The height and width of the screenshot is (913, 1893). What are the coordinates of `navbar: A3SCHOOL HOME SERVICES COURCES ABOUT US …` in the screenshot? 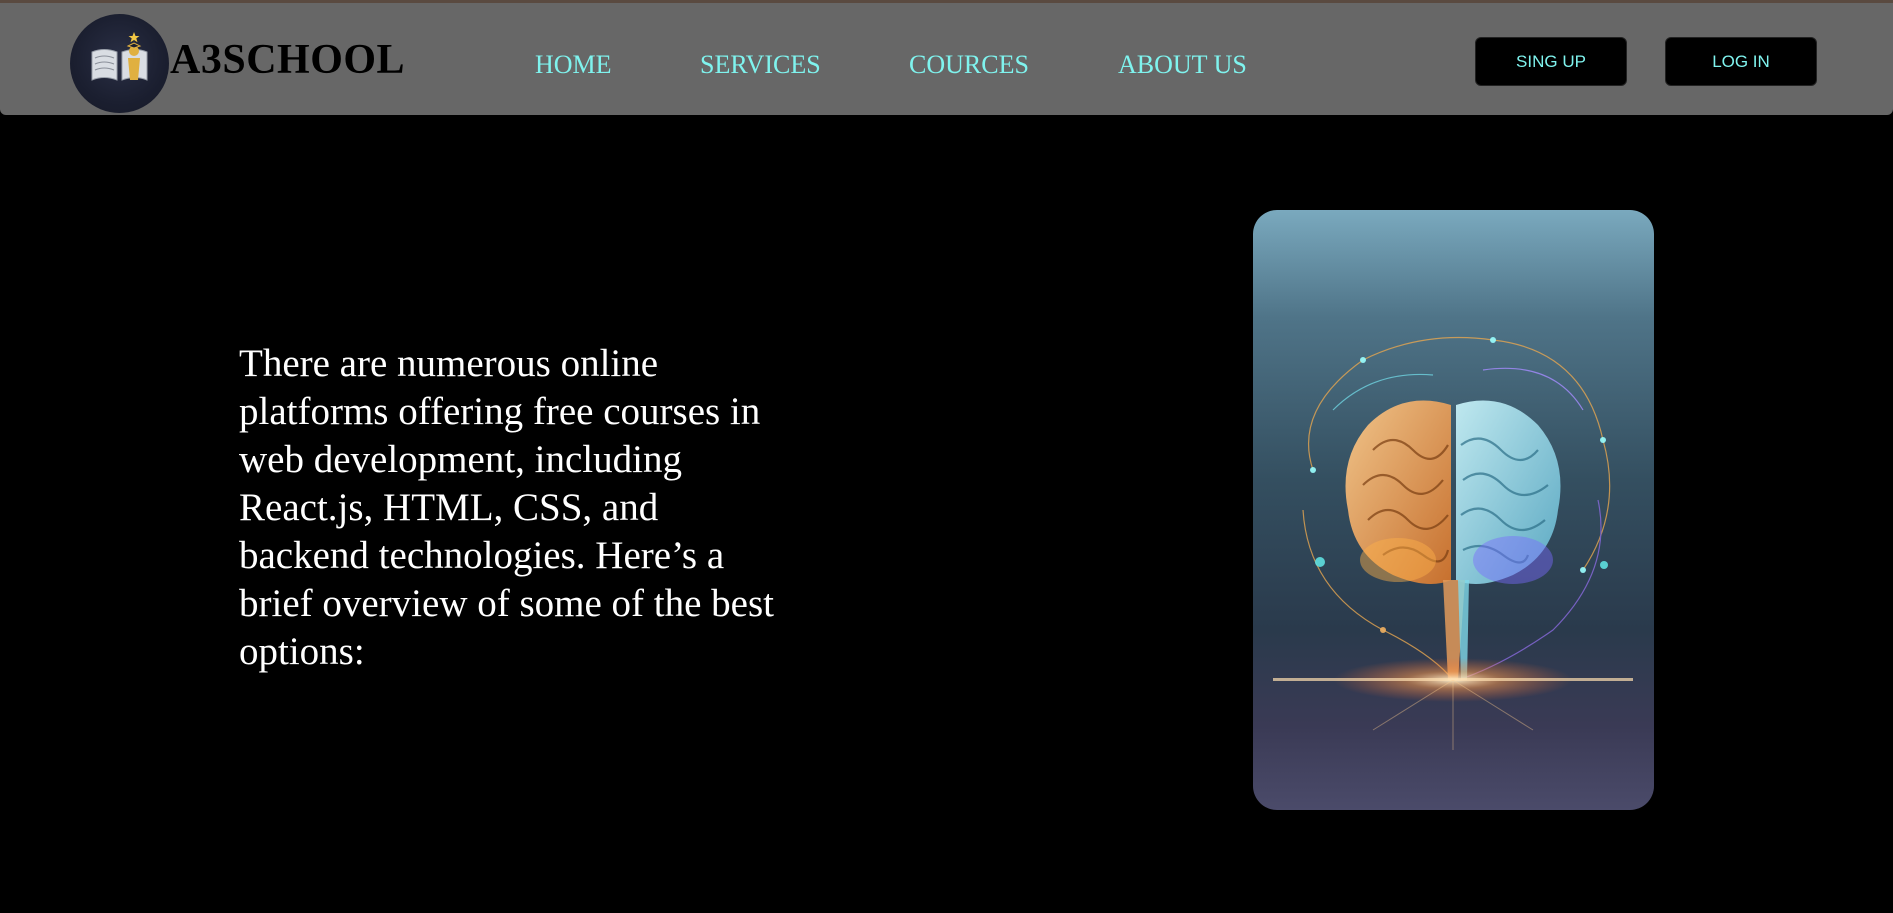 It's located at (946, 57).